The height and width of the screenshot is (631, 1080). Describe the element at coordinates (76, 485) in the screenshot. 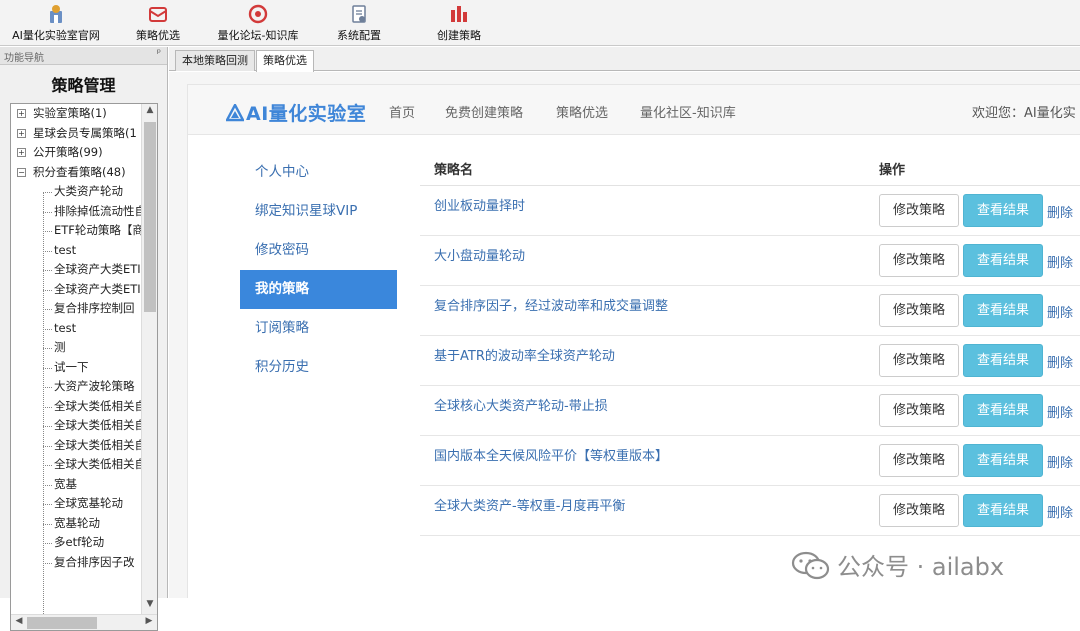

I see `tree-item: 宽基` at that location.